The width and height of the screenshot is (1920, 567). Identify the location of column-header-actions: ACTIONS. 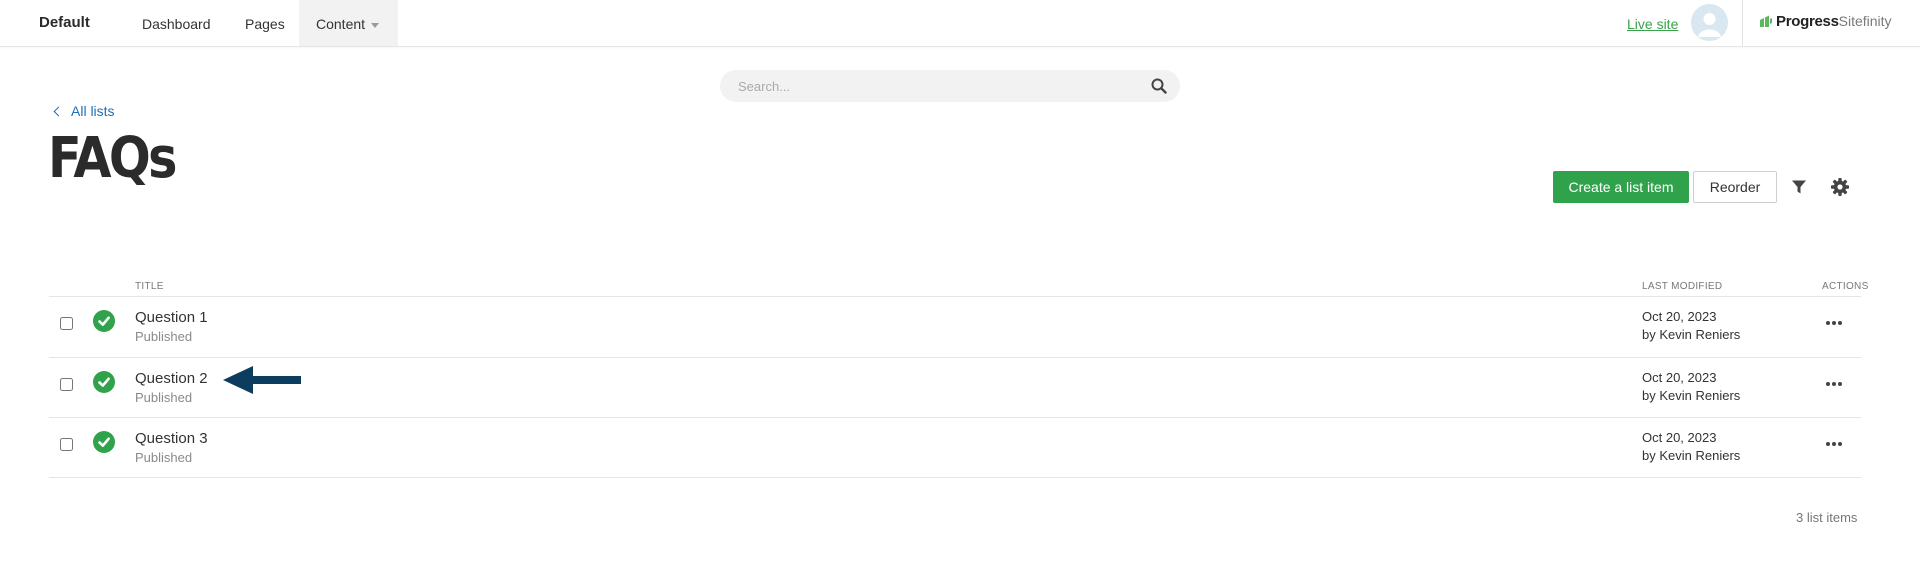
(1845, 286).